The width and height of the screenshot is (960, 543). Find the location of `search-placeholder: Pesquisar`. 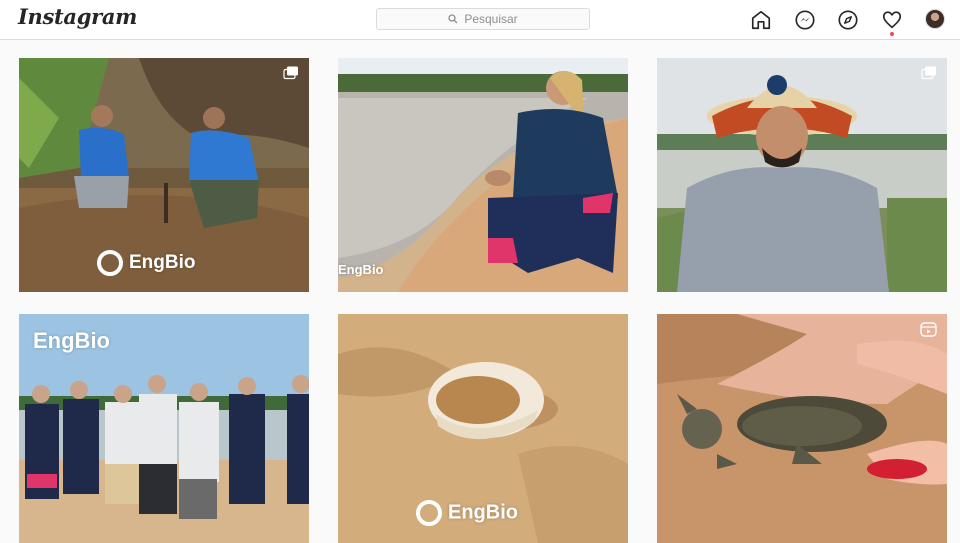

search-placeholder: Pesquisar is located at coordinates (491, 19).